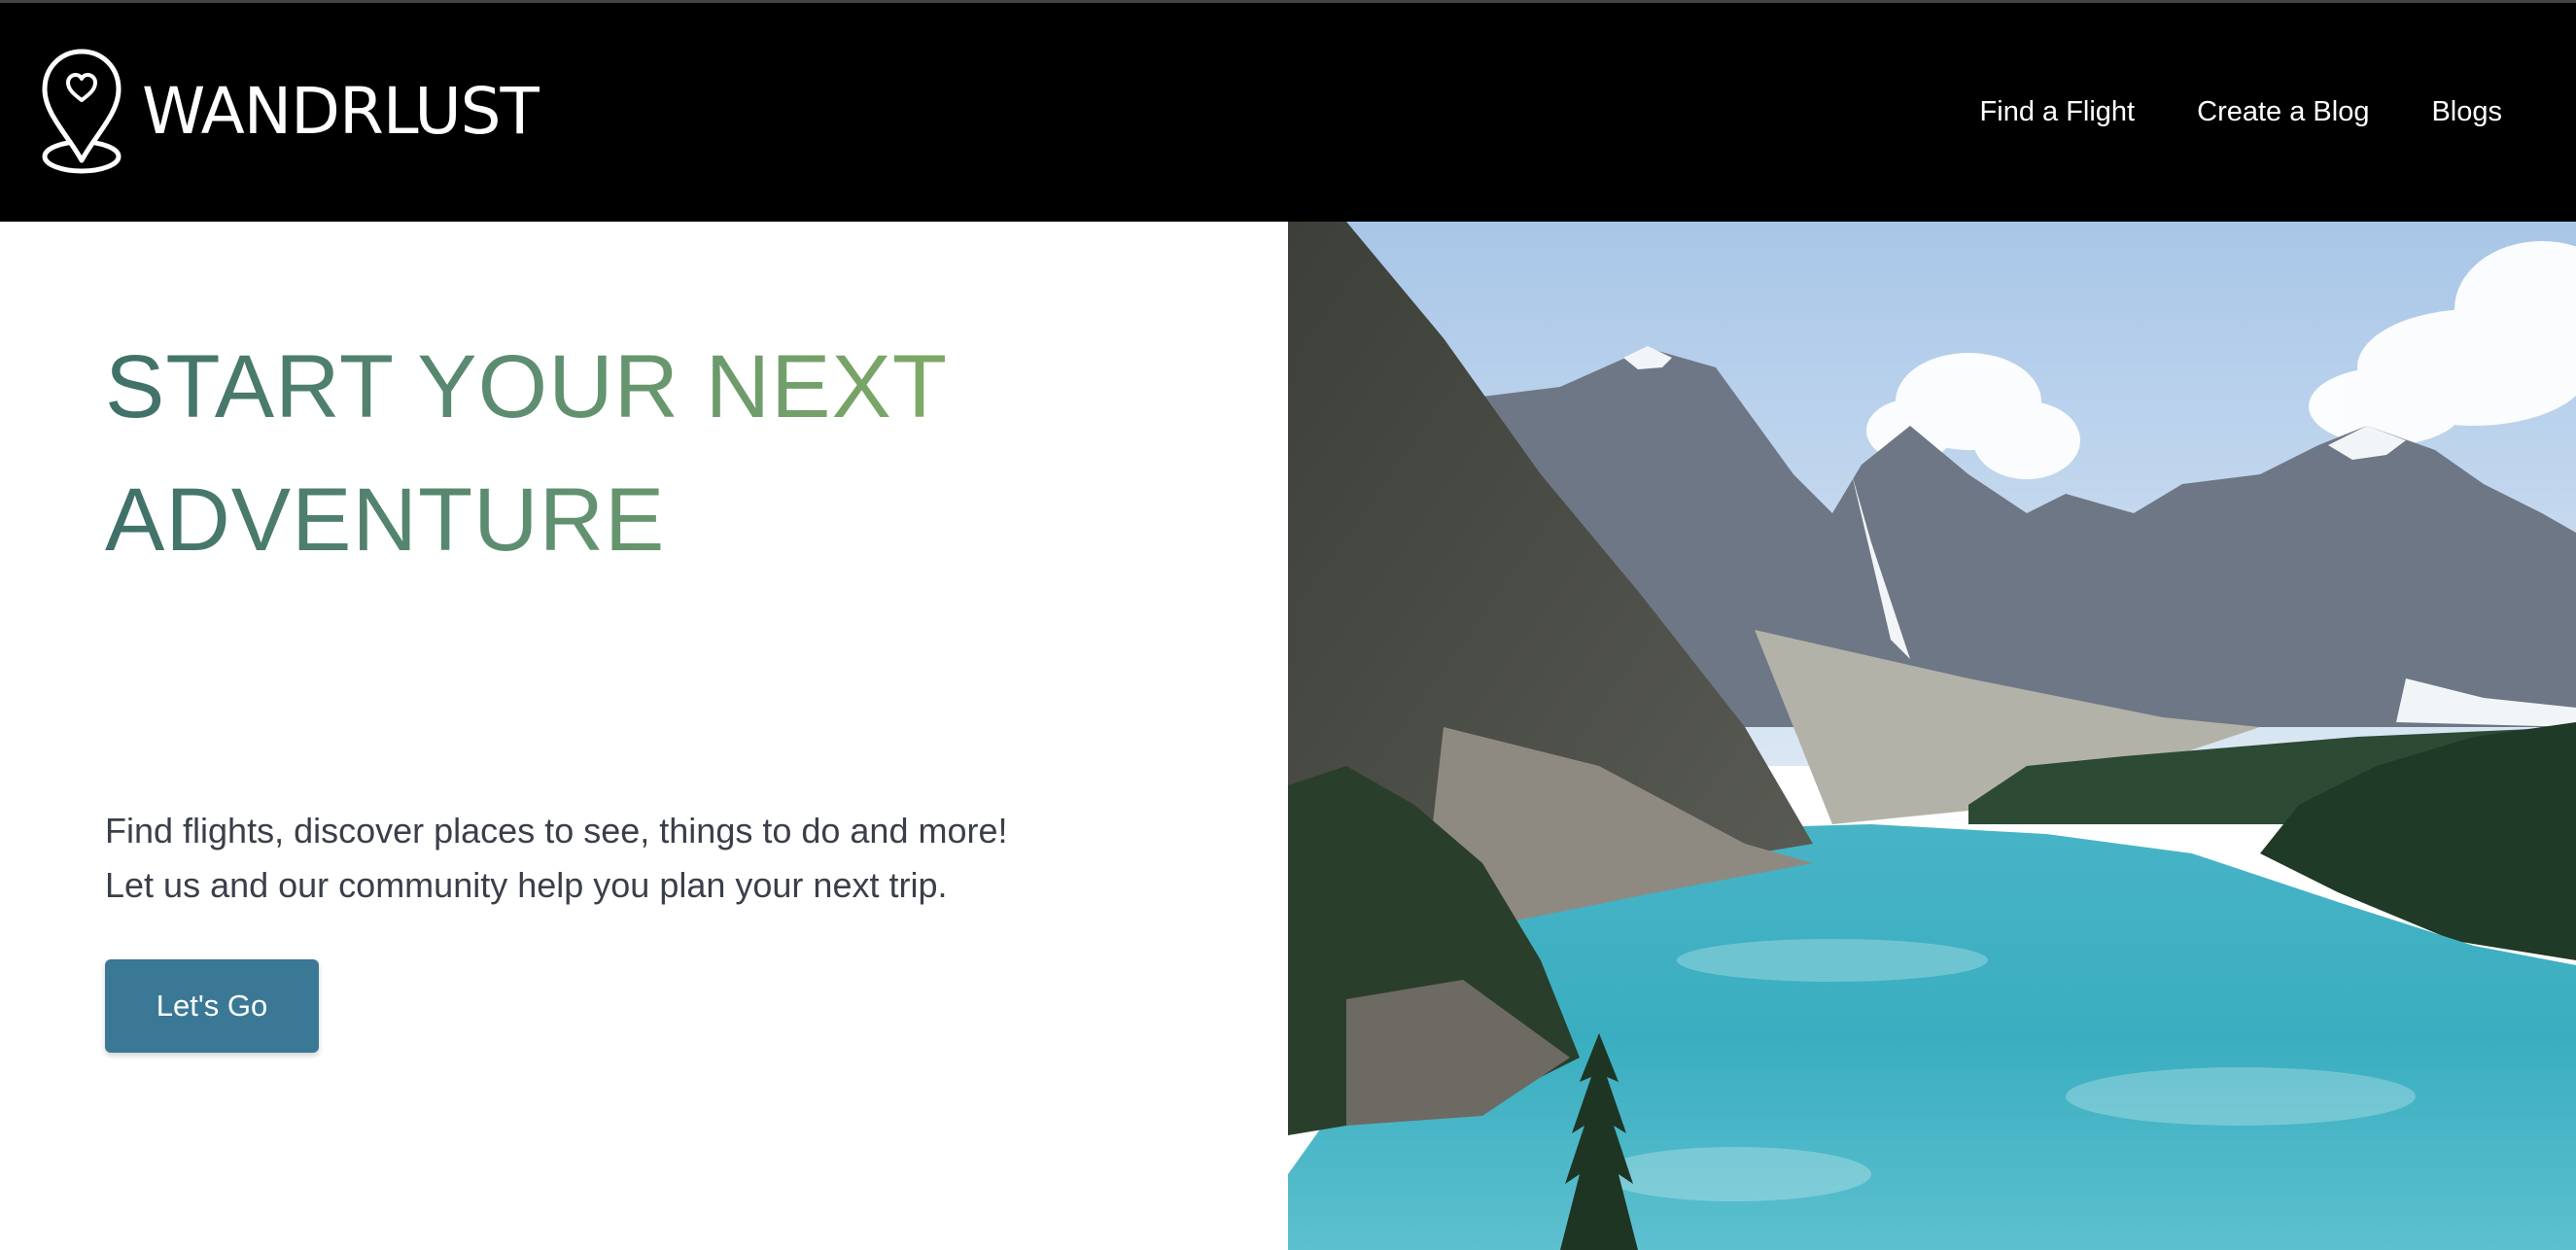 The height and width of the screenshot is (1250, 2576). What do you see at coordinates (341, 111) in the screenshot?
I see `brand-name: WANDRLUST` at bounding box center [341, 111].